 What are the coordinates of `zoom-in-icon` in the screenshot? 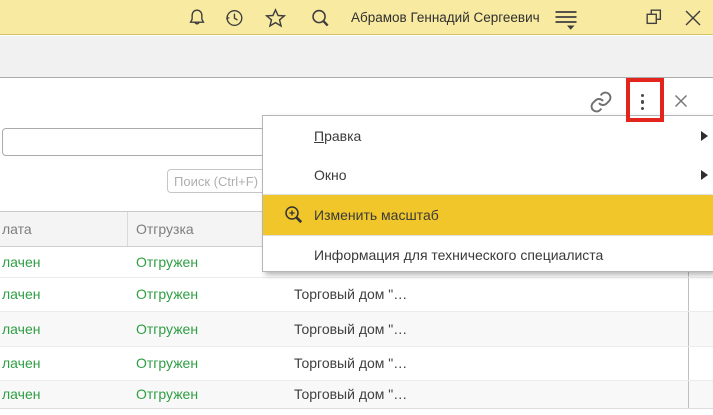 It's located at (294, 215).